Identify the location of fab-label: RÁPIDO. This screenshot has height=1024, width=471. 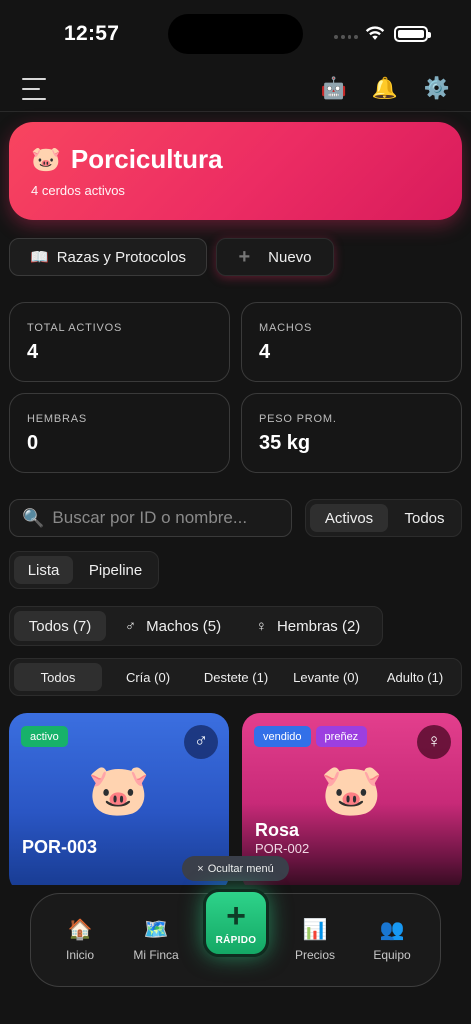
(236, 940).